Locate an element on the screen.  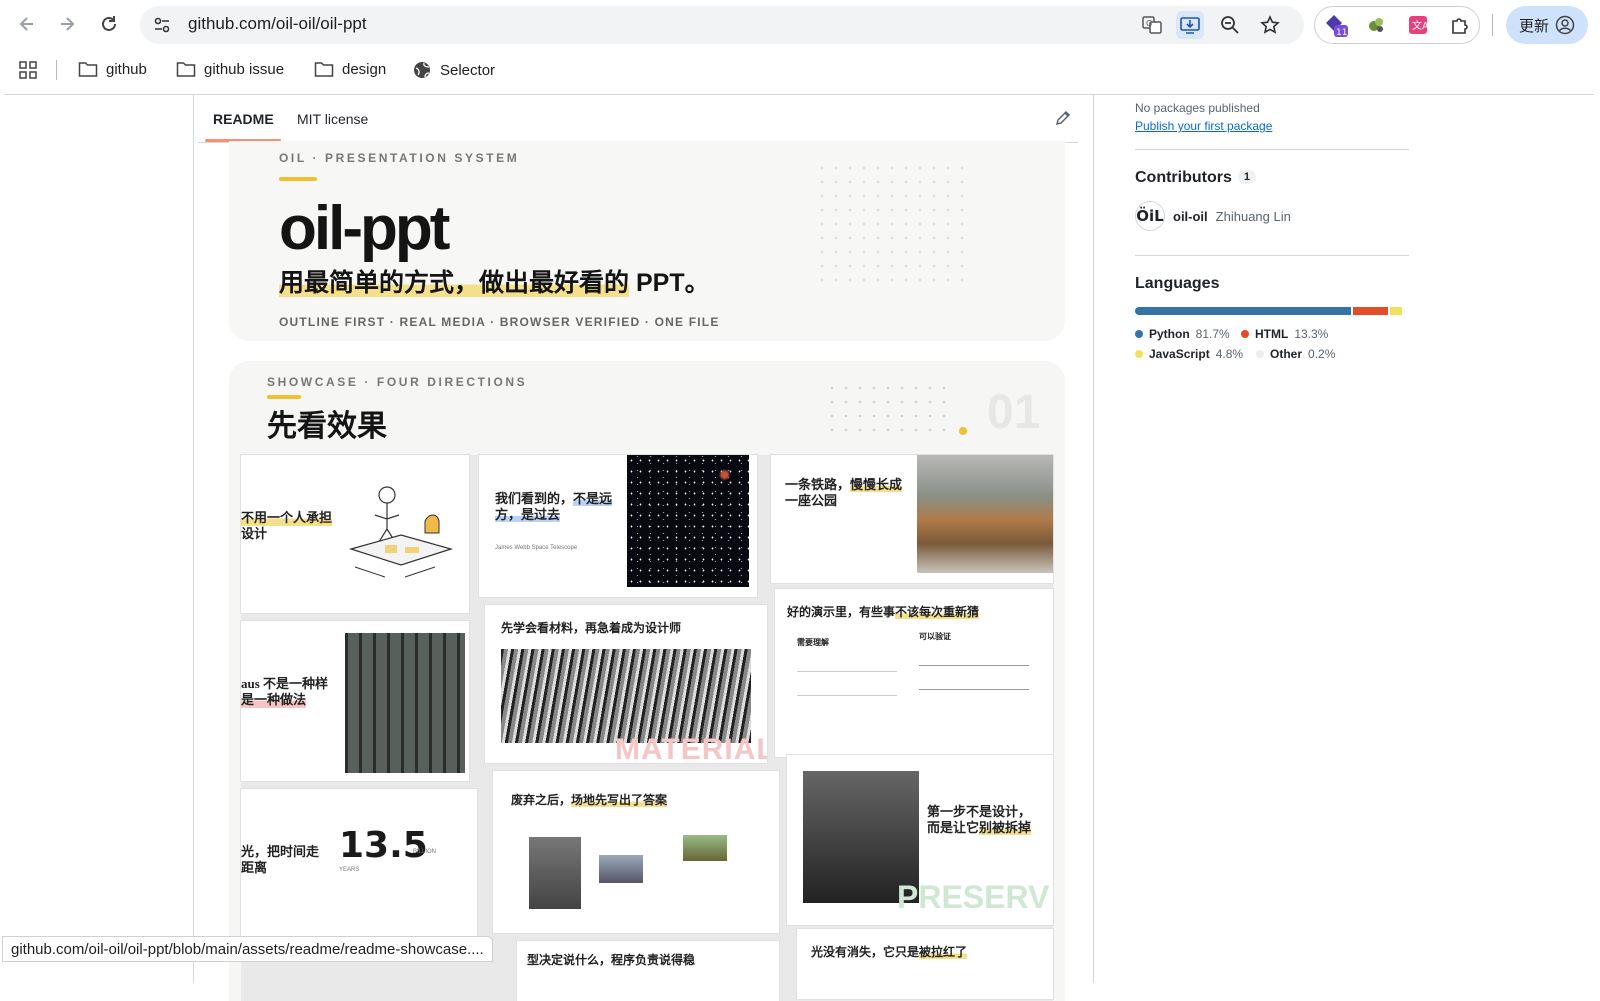
slide-title-text: 我们看到的， is located at coordinates (534, 498).